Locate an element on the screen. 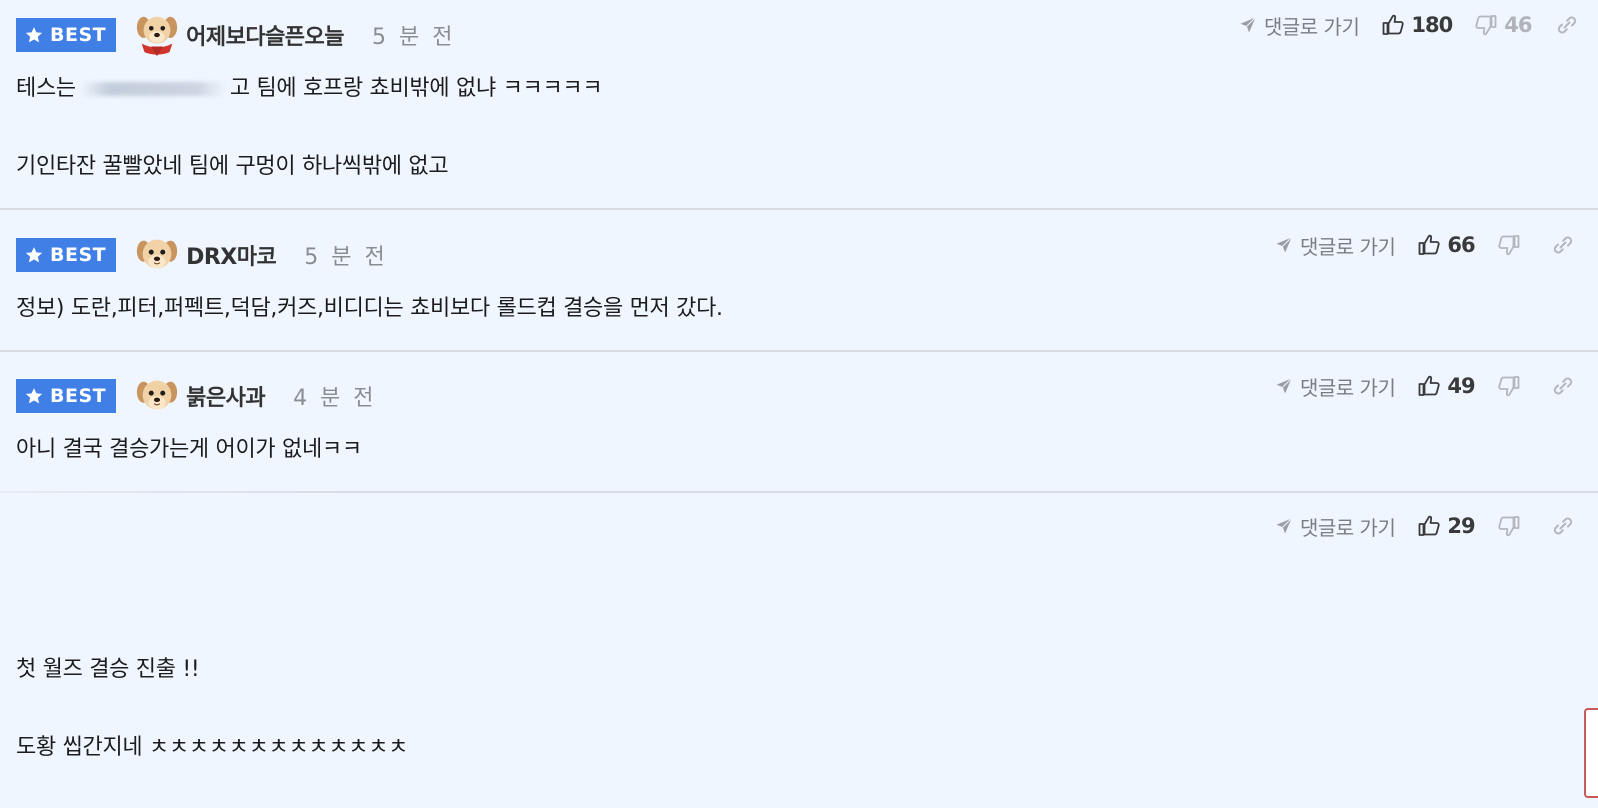  like-button: 180 is located at coordinates (1417, 25).